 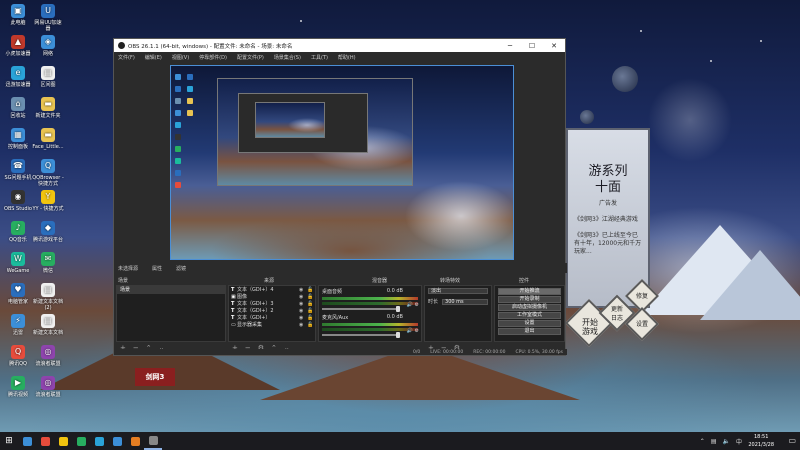 I want to click on ime-indicator: 中, so click(x=739, y=441).